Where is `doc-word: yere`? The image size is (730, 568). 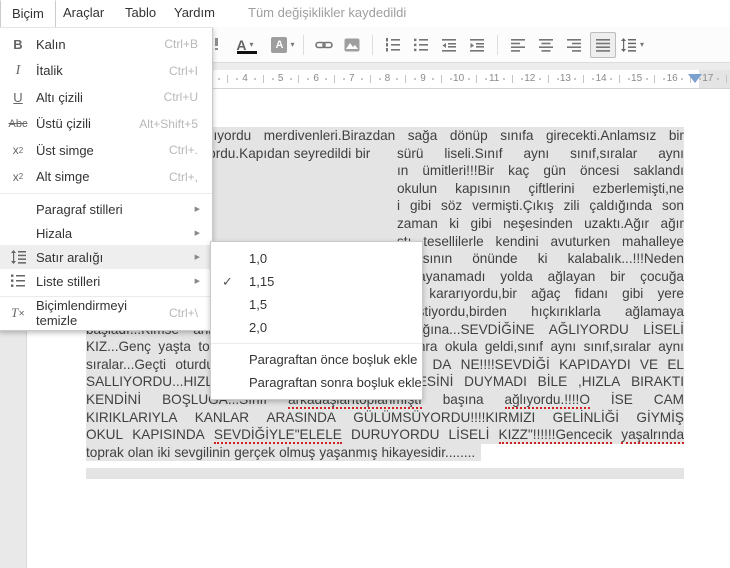 doc-word: yere is located at coordinates (670, 294).